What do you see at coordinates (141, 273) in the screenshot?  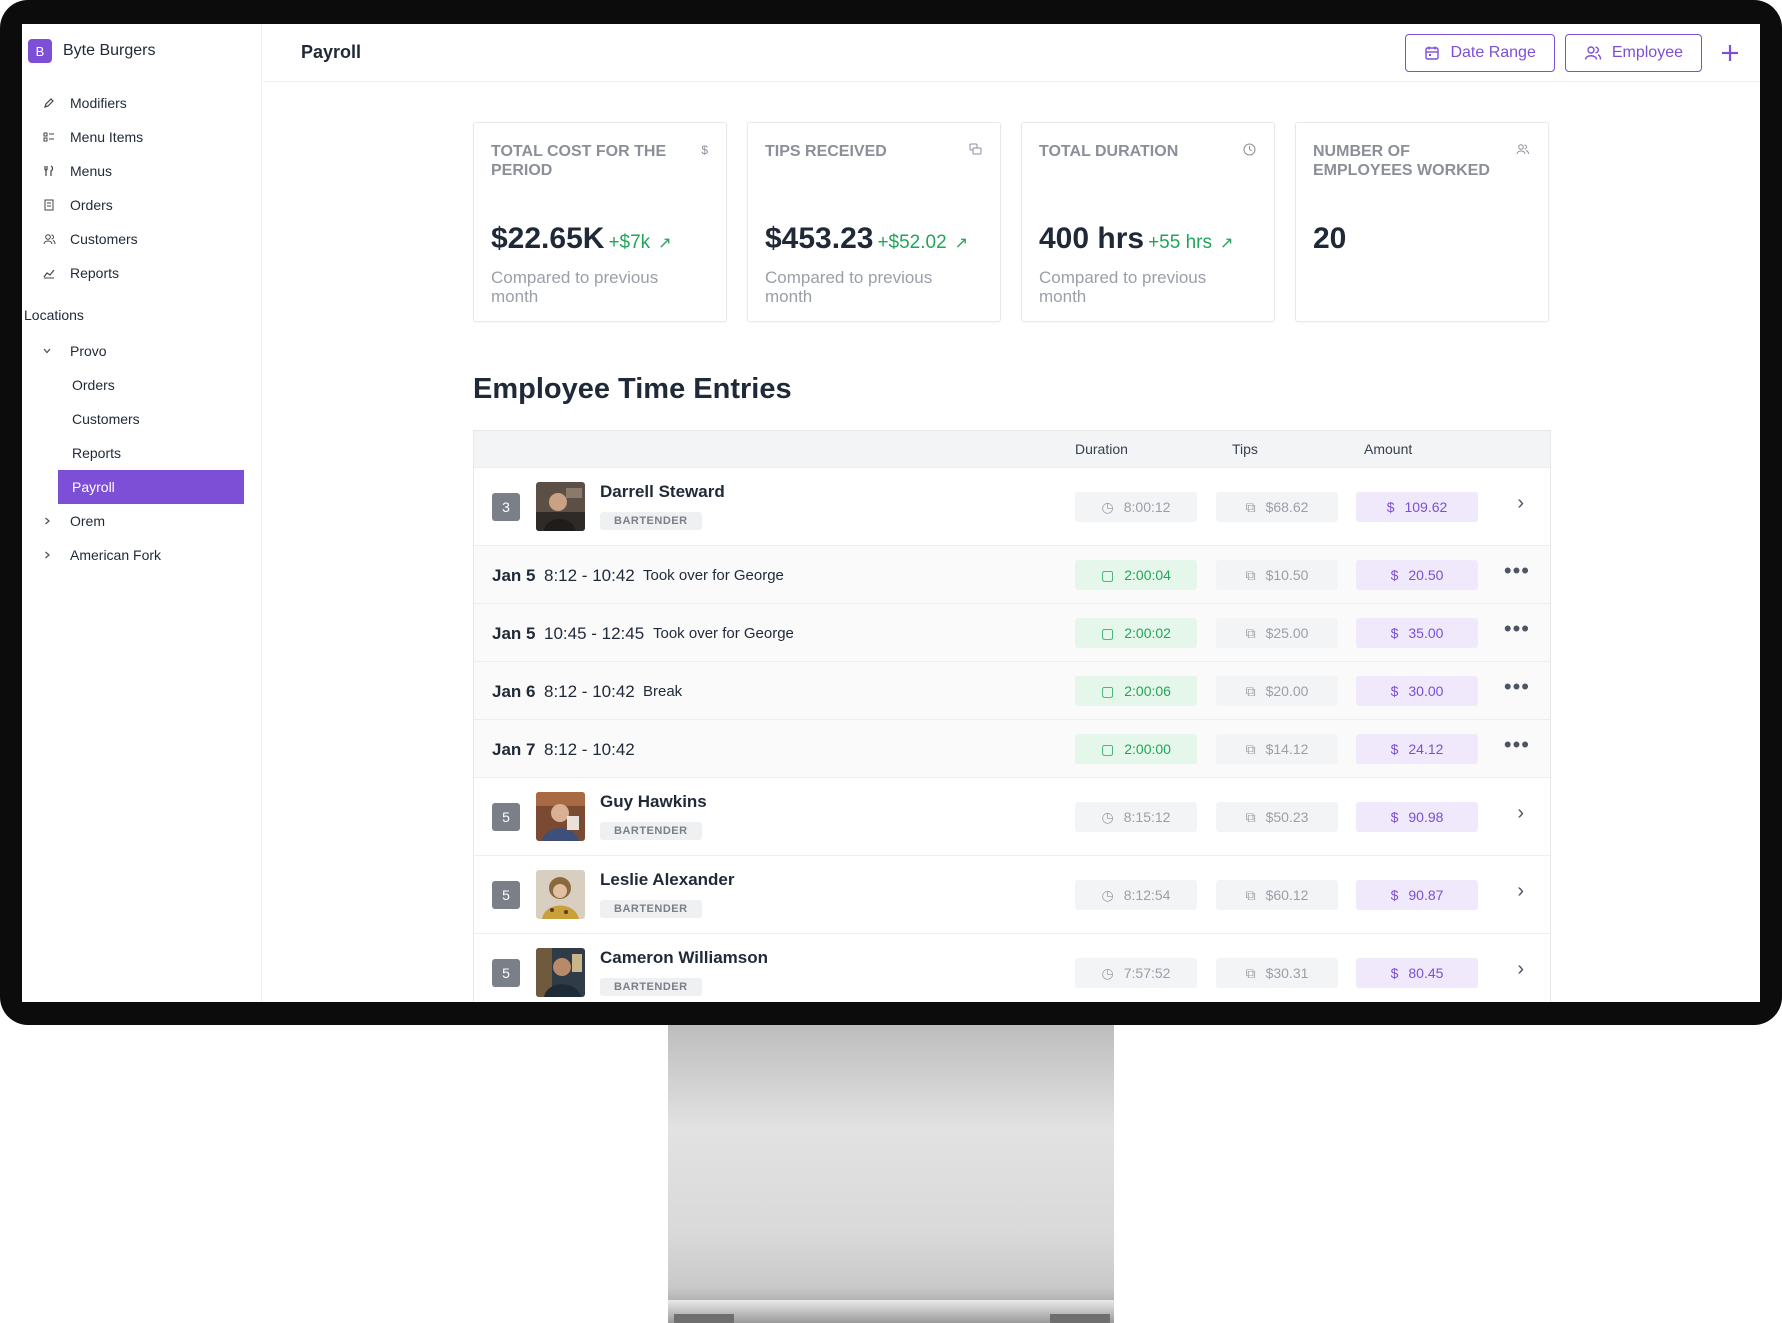 I see `sidebar-item-reports: Reports` at bounding box center [141, 273].